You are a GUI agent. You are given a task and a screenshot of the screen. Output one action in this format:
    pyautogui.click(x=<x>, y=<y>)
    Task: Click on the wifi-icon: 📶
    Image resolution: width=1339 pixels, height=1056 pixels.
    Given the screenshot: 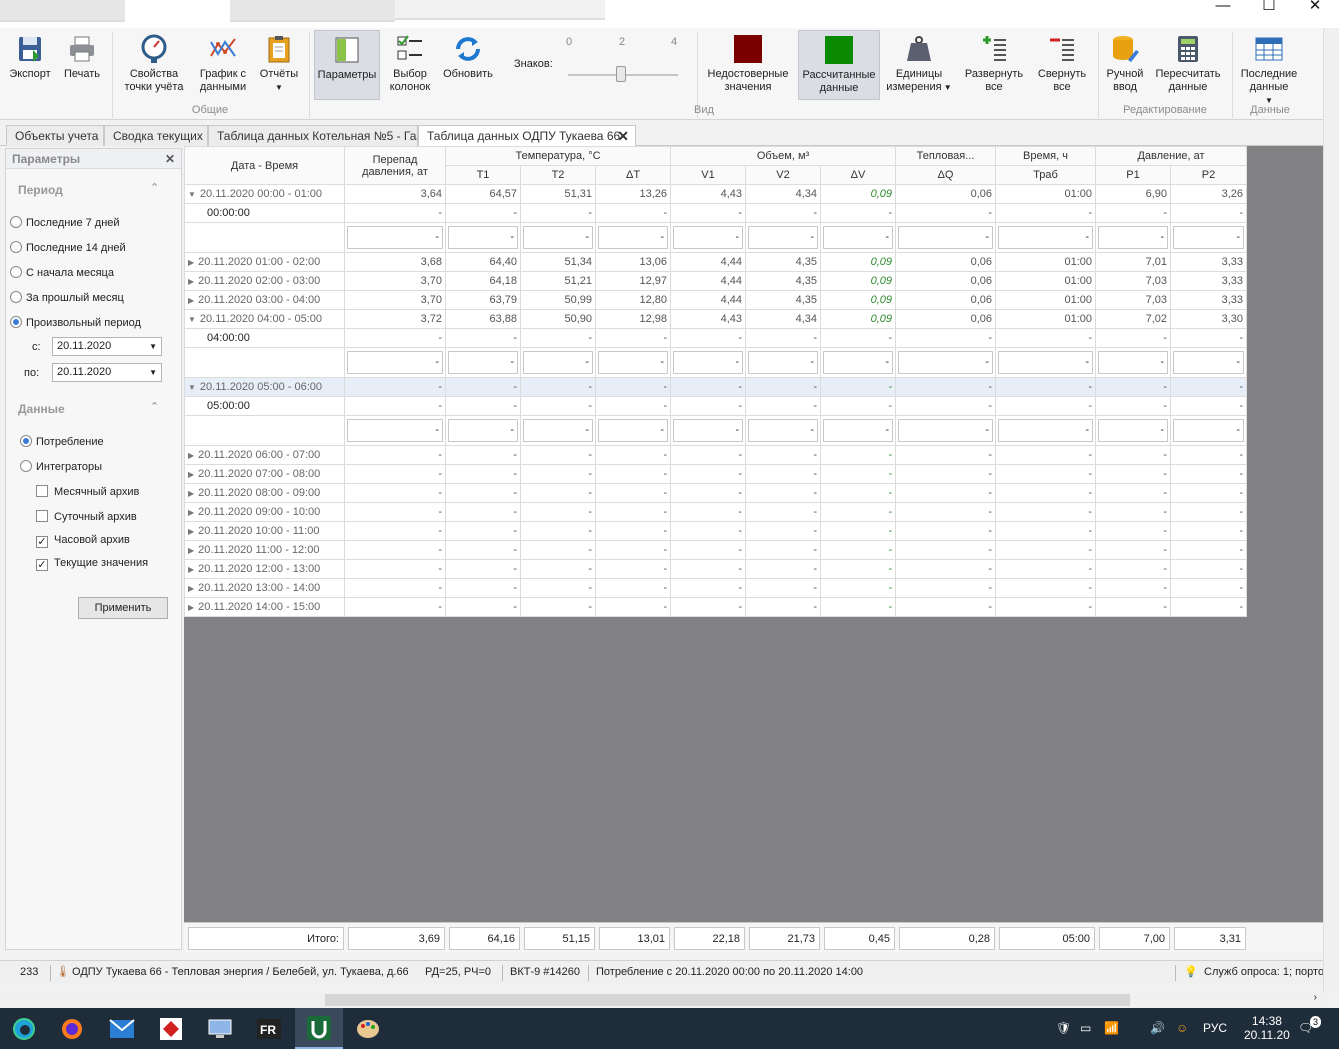 What is the action you would take?
    pyautogui.click(x=1111, y=1028)
    